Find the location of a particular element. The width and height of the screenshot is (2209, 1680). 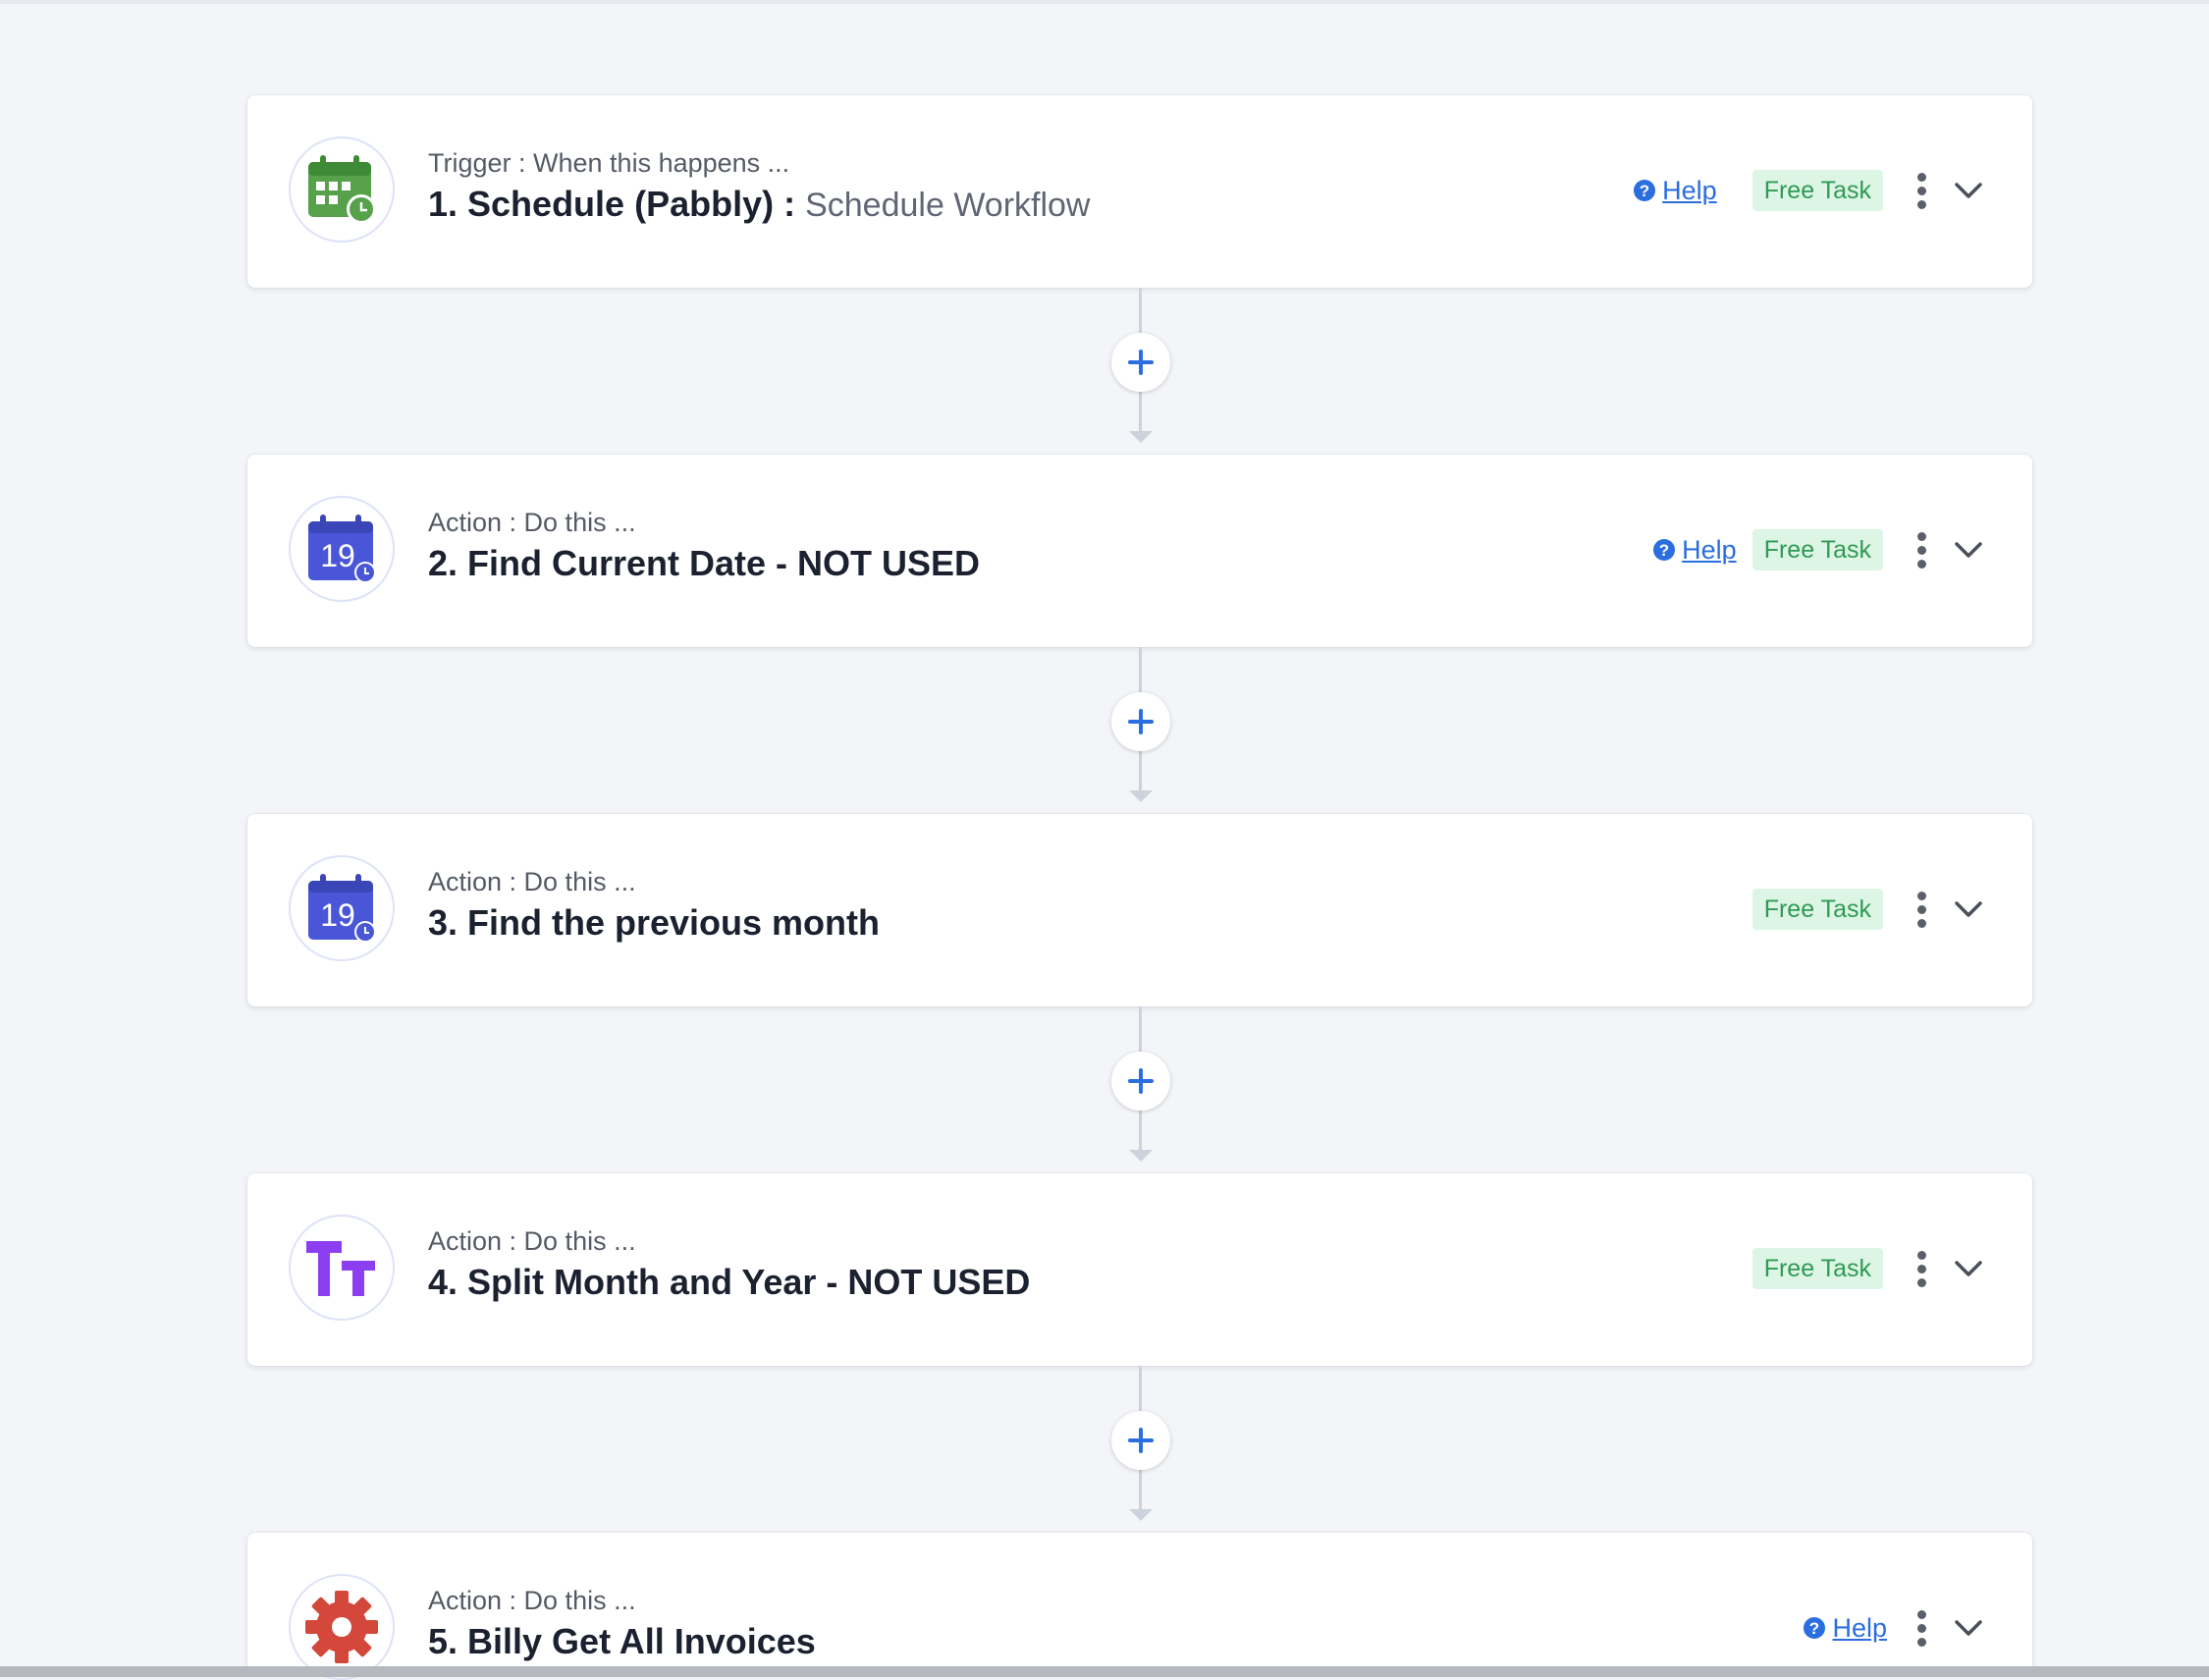

taskbar-strip is located at coordinates (1104, 1671).